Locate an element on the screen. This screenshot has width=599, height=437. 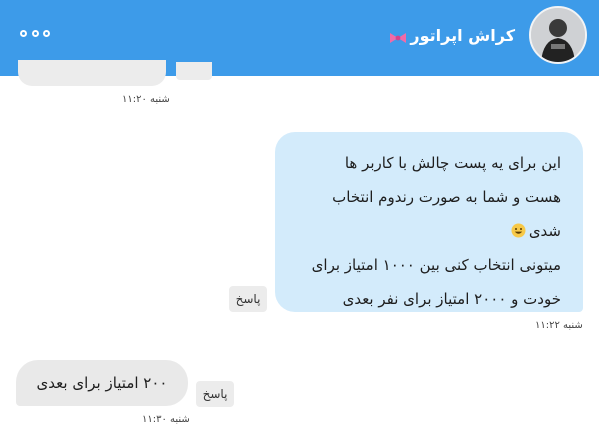
message-line: میتونی انتخاب کنی بین ۱۰۰۰ امتیاز برای is located at coordinates (436, 265).